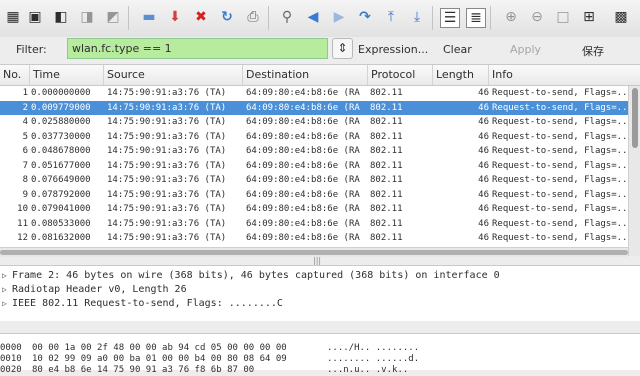 The height and width of the screenshot is (376, 640). Describe the element at coordinates (25, 136) in the screenshot. I see `packet-cell-no: 5` at that location.